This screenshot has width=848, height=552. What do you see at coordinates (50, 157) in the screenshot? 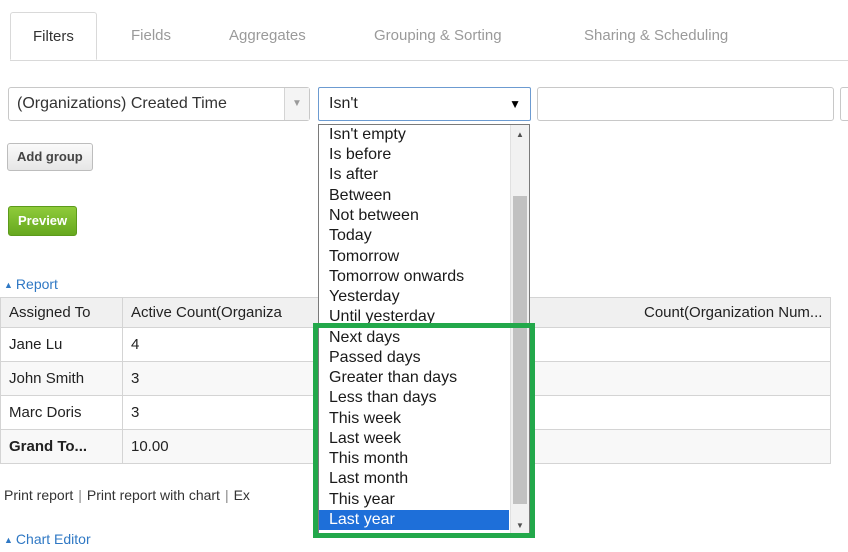
I see `add-group-button: Add group` at bounding box center [50, 157].